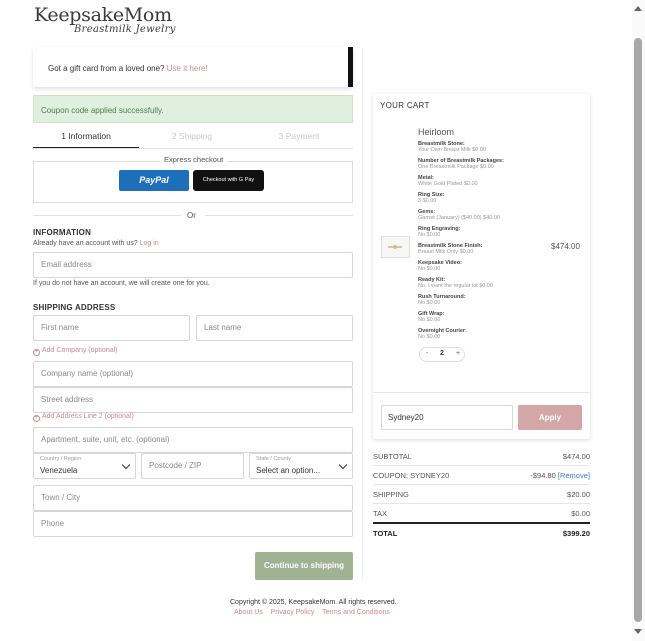 Image resolution: width=645 pixels, height=641 pixels. What do you see at coordinates (456, 167) in the screenshot?
I see `option-value: One Breastmilk Package $0.00` at bounding box center [456, 167].